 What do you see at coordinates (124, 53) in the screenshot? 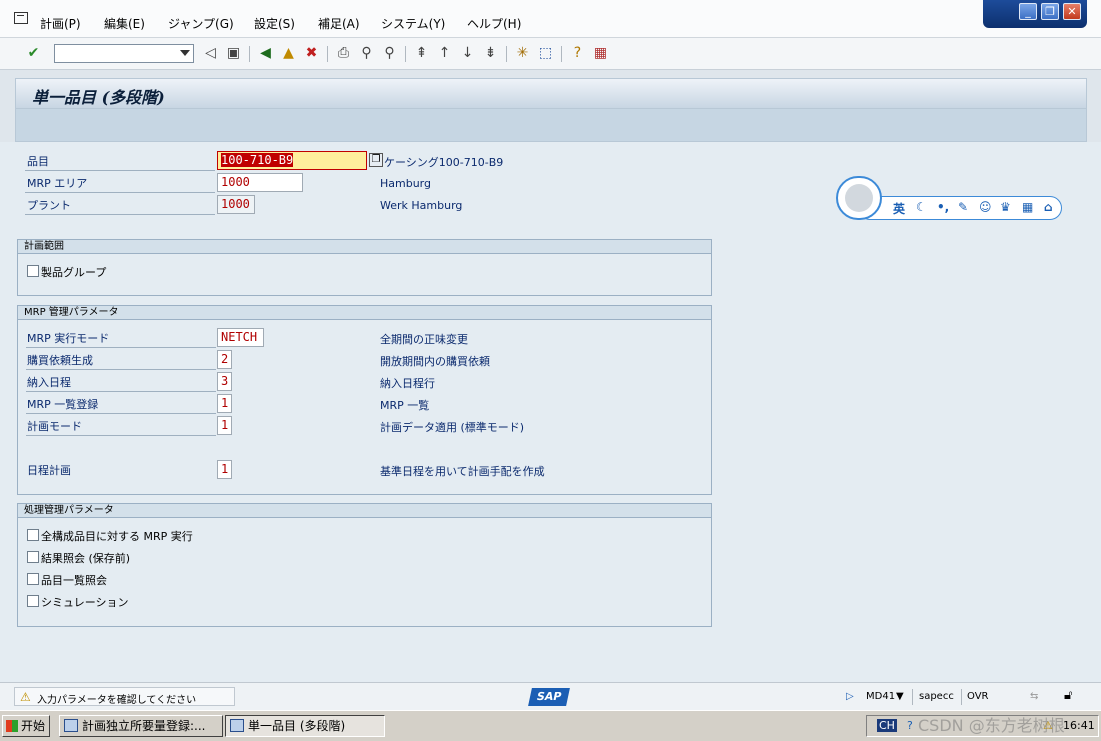
I see `command-field` at bounding box center [124, 53].